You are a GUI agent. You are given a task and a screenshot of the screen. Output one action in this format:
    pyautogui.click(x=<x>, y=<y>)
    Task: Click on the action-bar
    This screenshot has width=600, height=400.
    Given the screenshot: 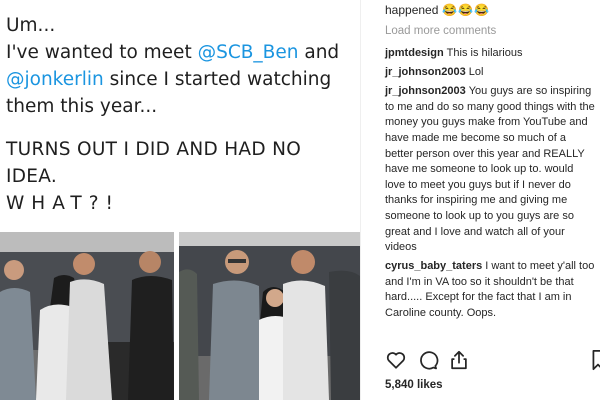 What is the action you would take?
    pyautogui.click(x=492, y=360)
    